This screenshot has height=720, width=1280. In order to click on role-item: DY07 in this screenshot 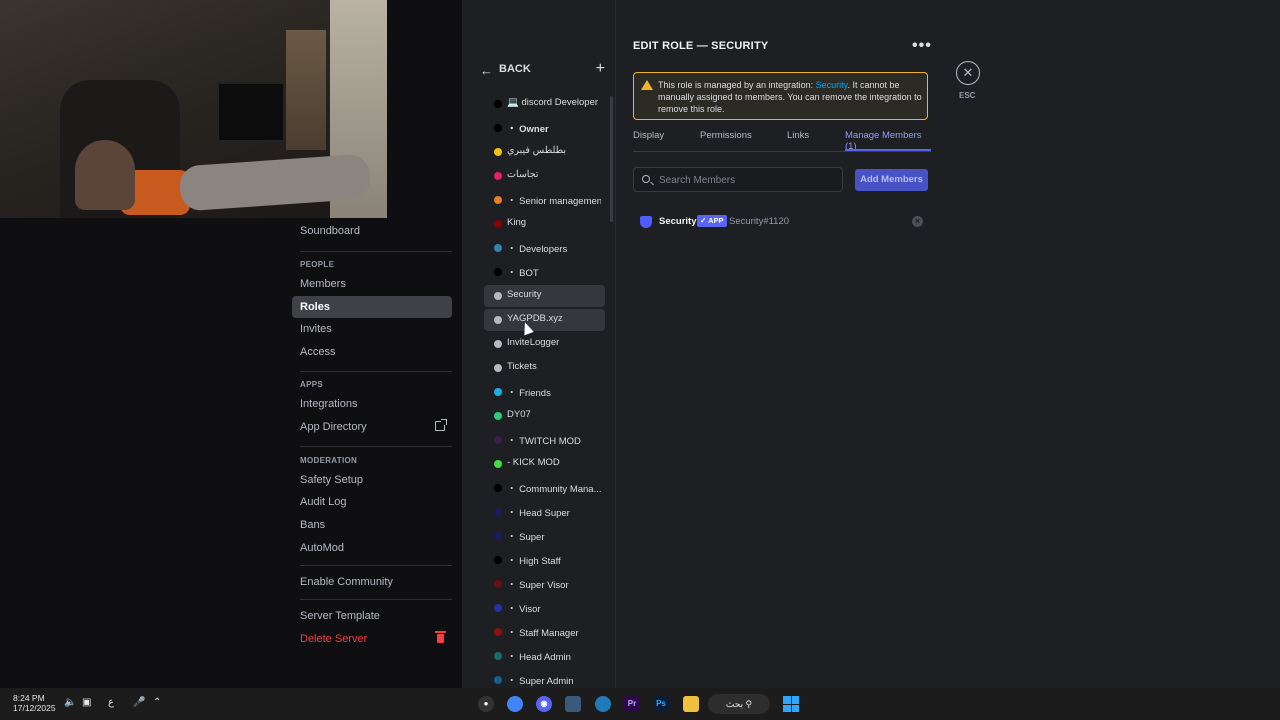, I will do `click(544, 416)`.